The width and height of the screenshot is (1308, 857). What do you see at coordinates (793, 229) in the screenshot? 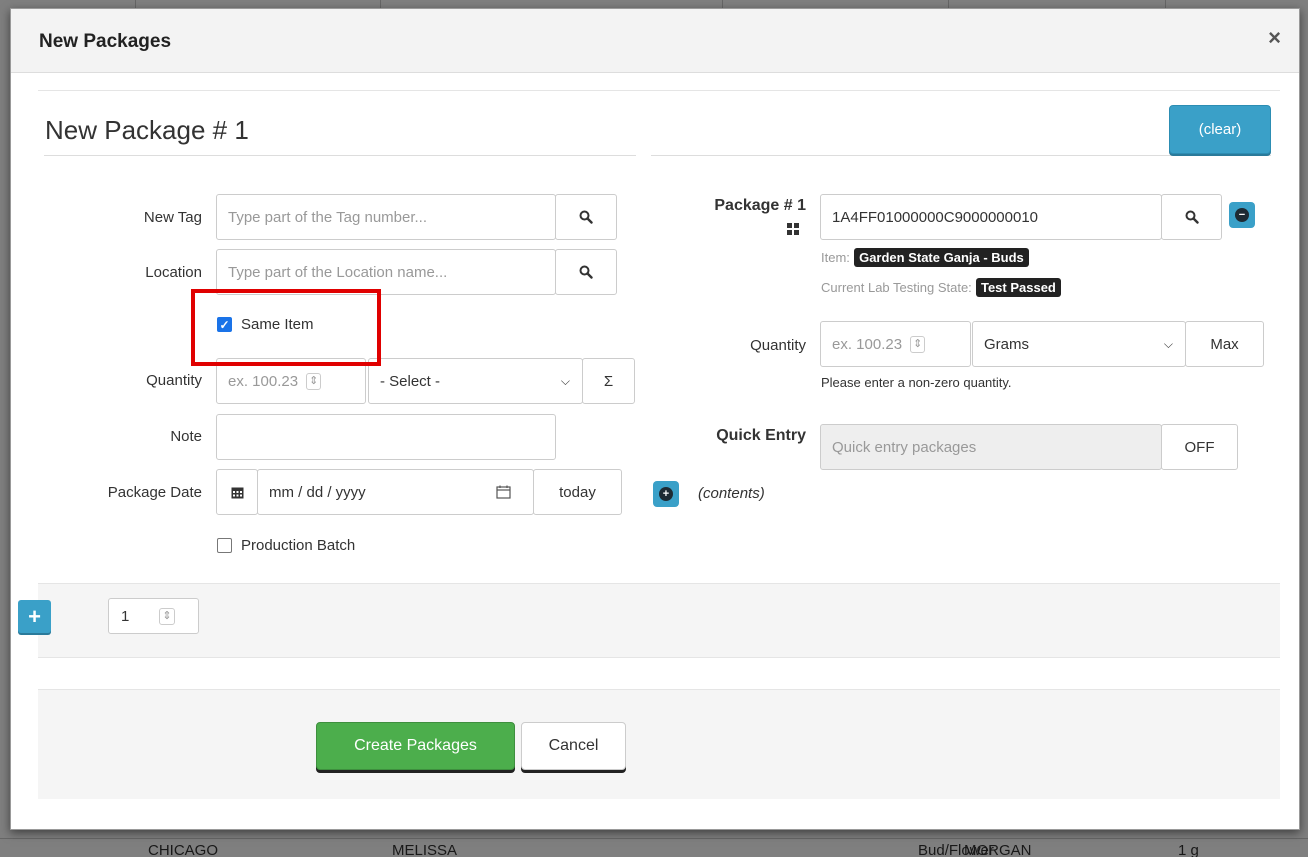
I see `grid-icon` at bounding box center [793, 229].